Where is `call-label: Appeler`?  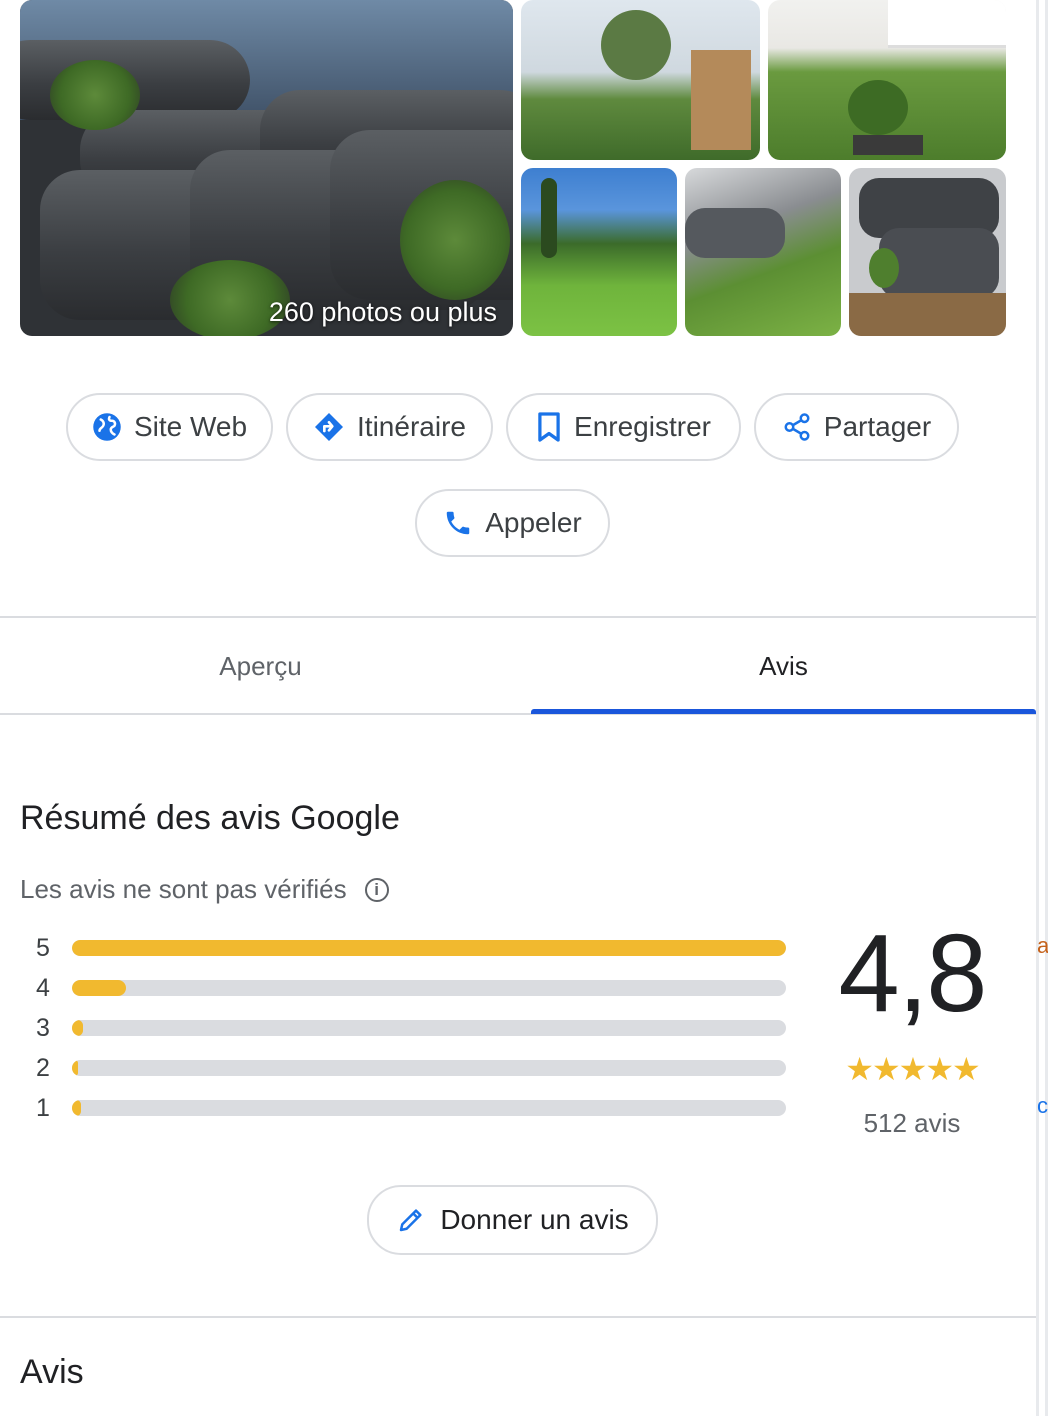 call-label: Appeler is located at coordinates (533, 522).